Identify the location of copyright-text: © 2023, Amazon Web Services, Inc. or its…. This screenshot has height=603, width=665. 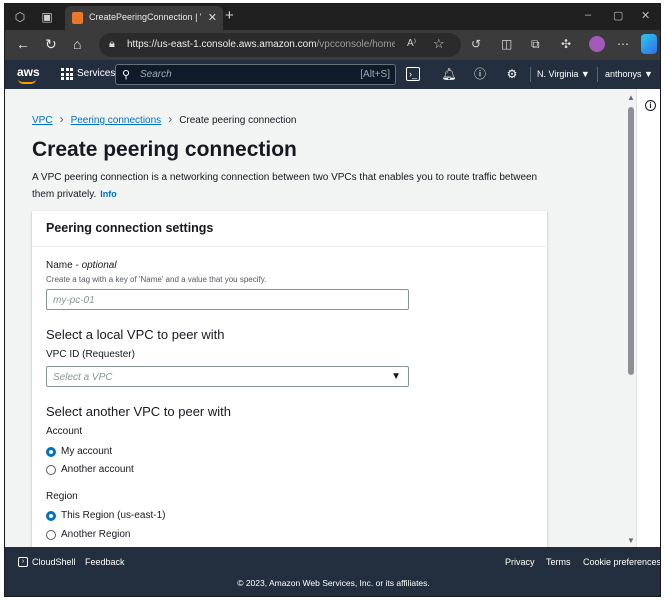
(333, 583).